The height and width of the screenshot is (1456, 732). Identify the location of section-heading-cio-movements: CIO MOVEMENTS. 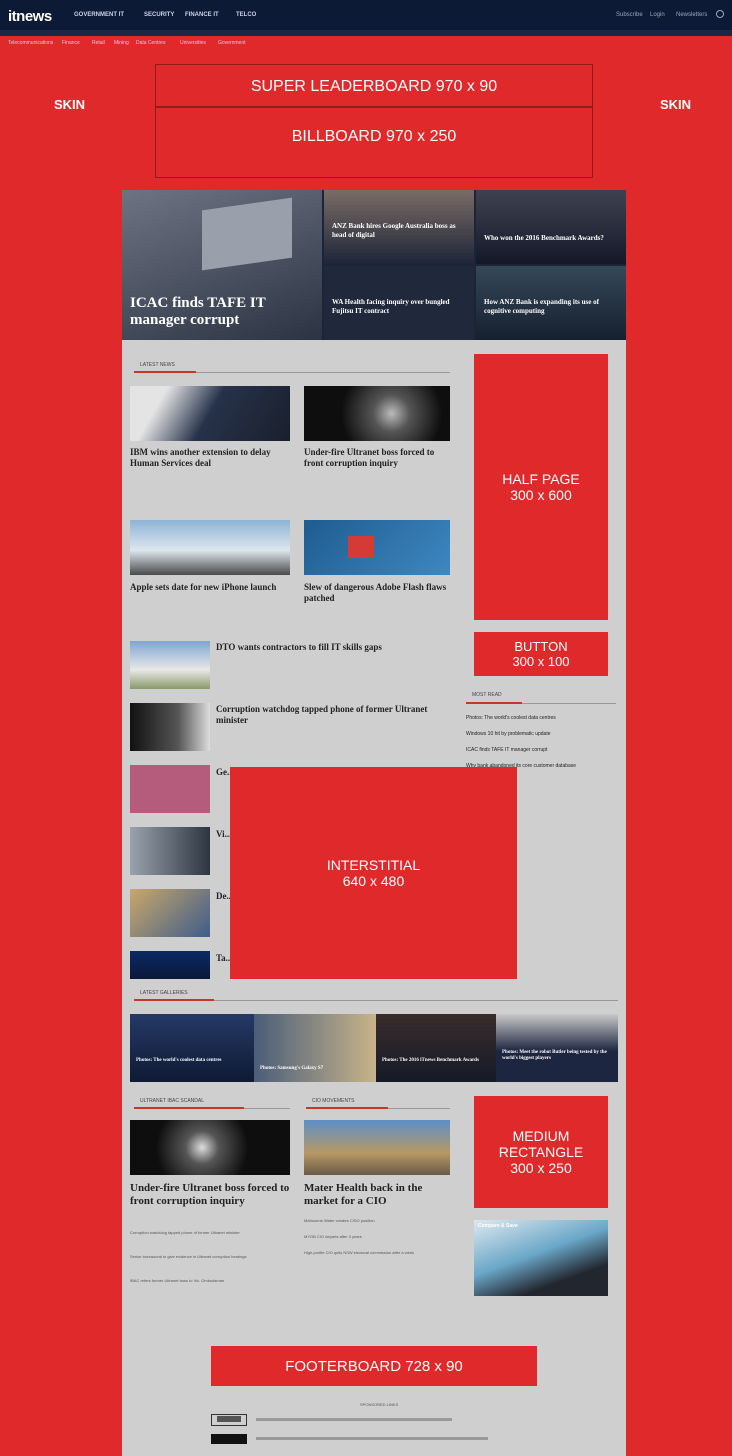
(333, 1101).